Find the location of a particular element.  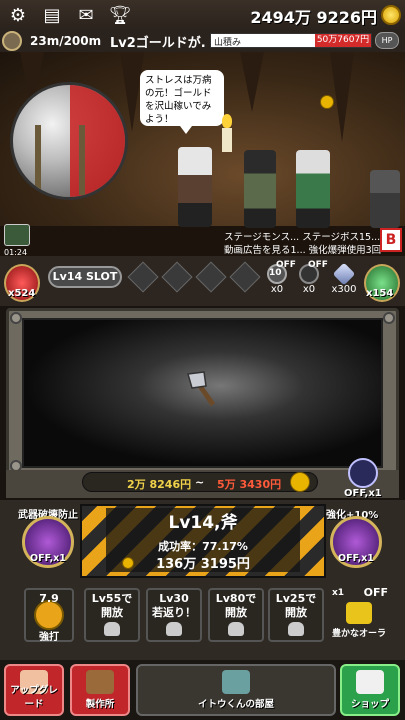

floating-coin-icon is located at coordinates (327, 102).